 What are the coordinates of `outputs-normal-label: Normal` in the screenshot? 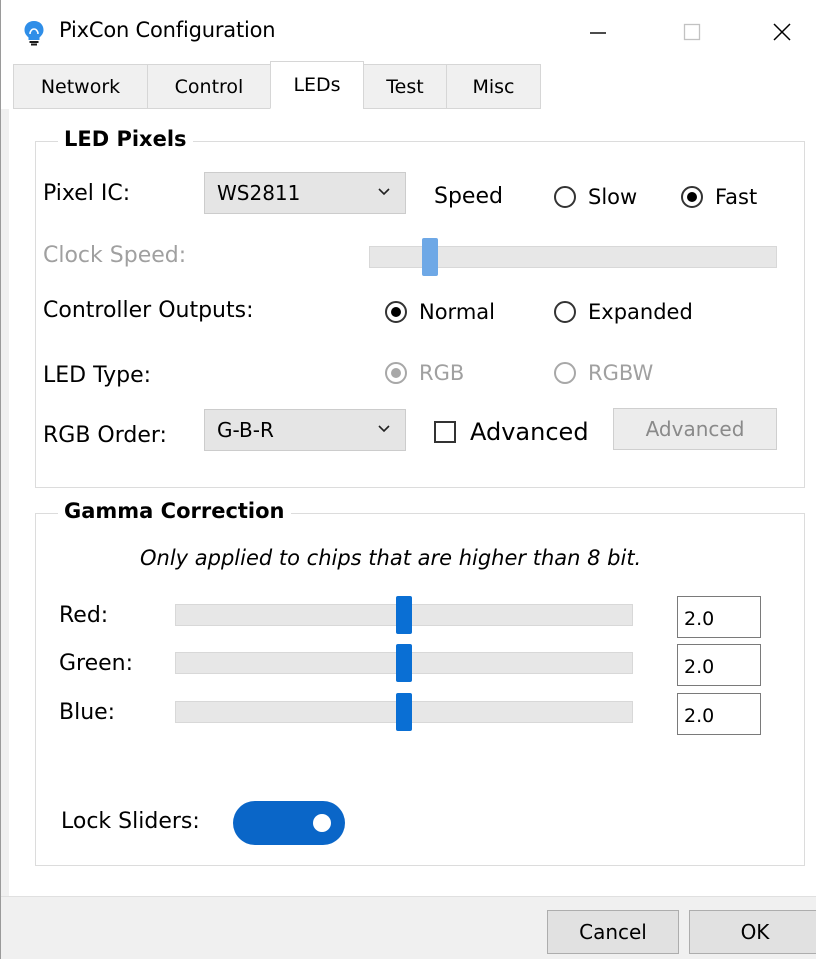 It's located at (457, 312).